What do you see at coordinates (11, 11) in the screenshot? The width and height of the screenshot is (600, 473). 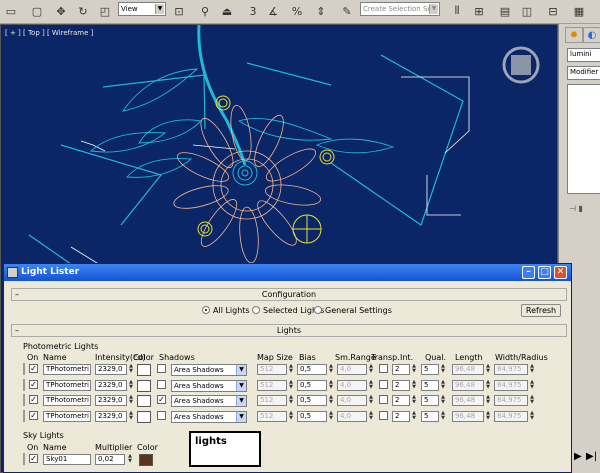 I see `select-region-icon: ▭` at bounding box center [11, 11].